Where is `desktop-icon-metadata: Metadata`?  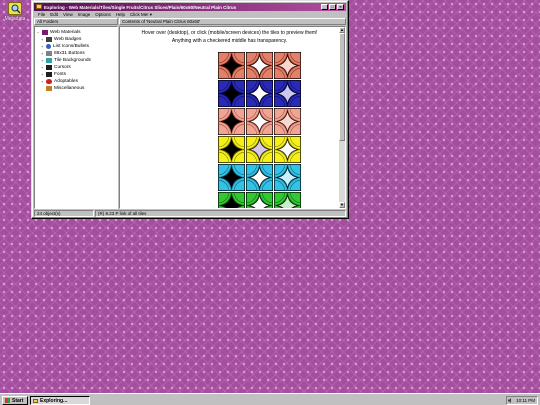
desktop-icon-metadata: Metadata is located at coordinates (15, 12).